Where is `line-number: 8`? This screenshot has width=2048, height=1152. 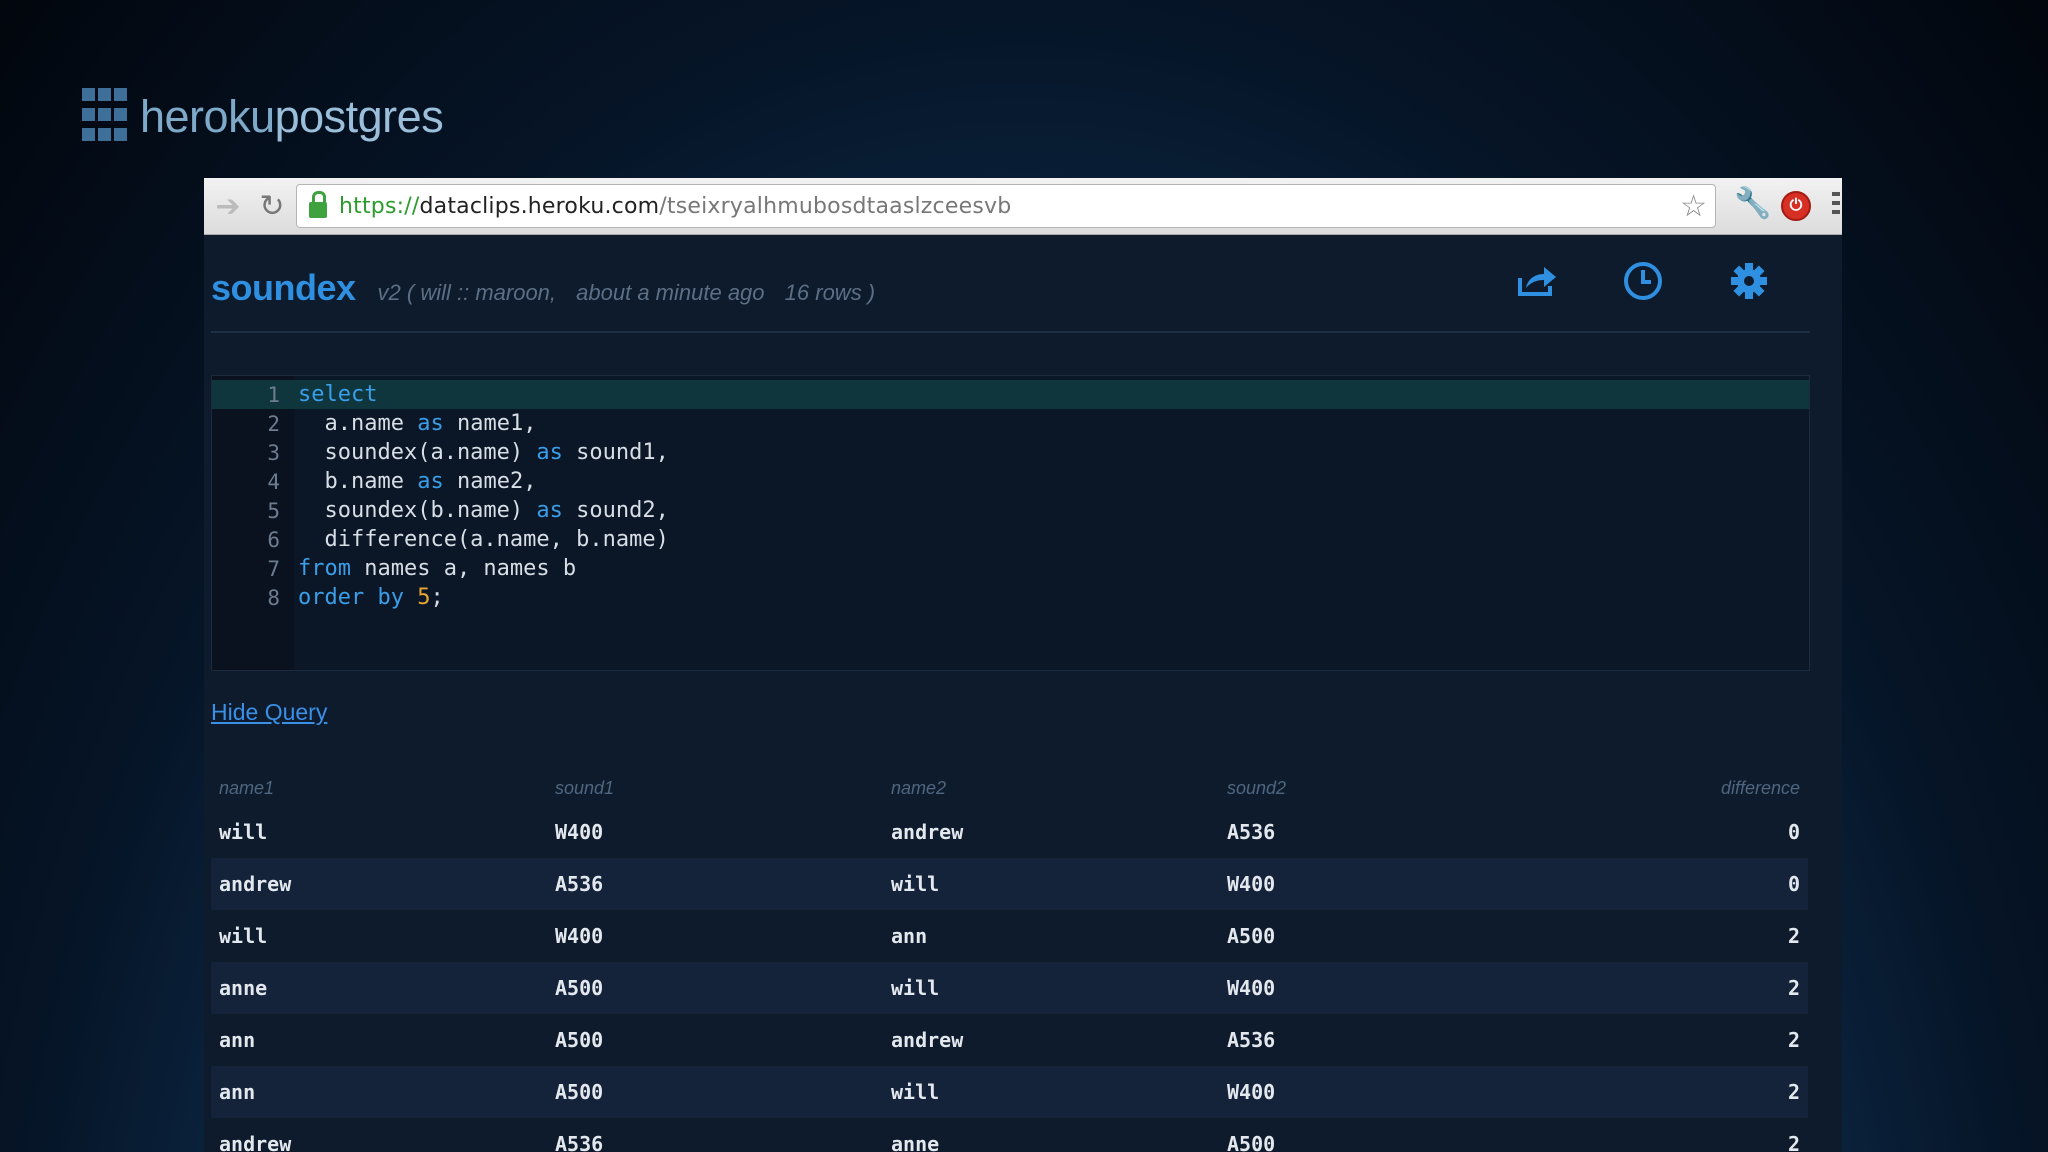 line-number: 8 is located at coordinates (273, 597).